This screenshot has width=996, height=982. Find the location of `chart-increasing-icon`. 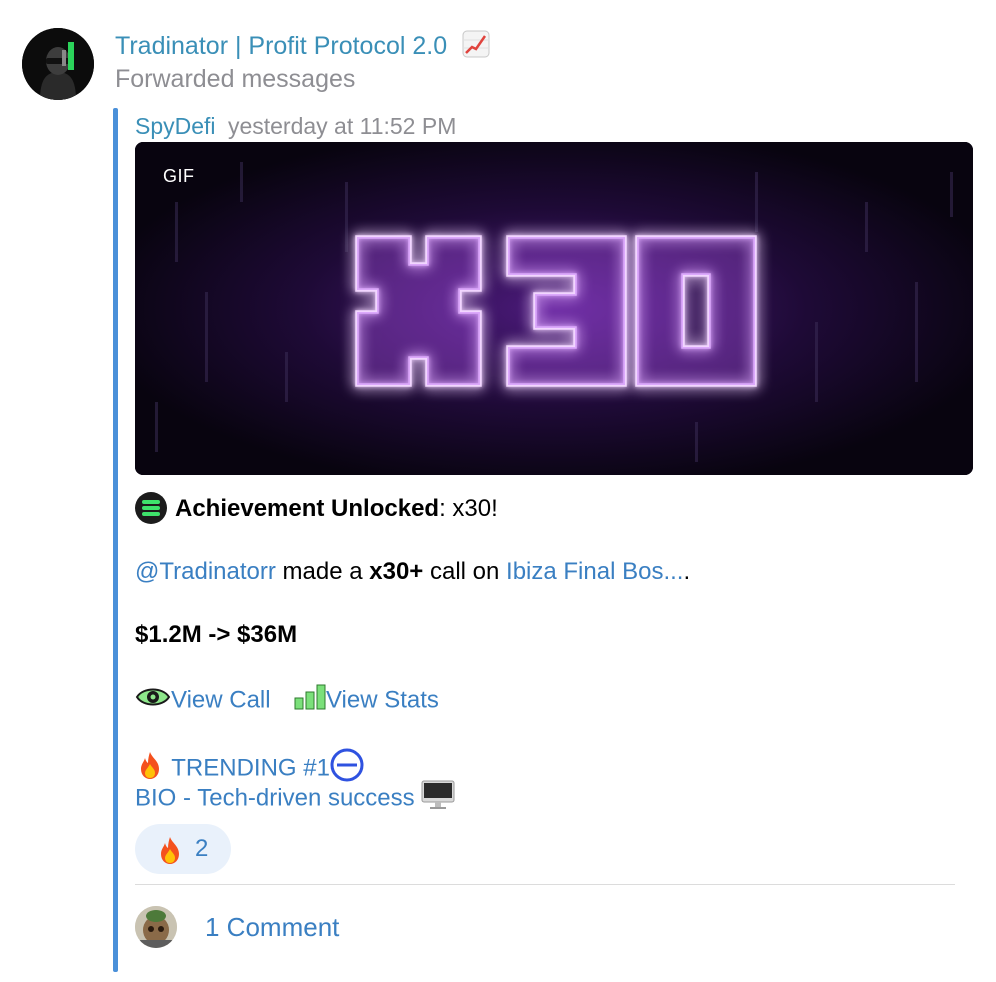

chart-increasing-icon is located at coordinates (476, 47).